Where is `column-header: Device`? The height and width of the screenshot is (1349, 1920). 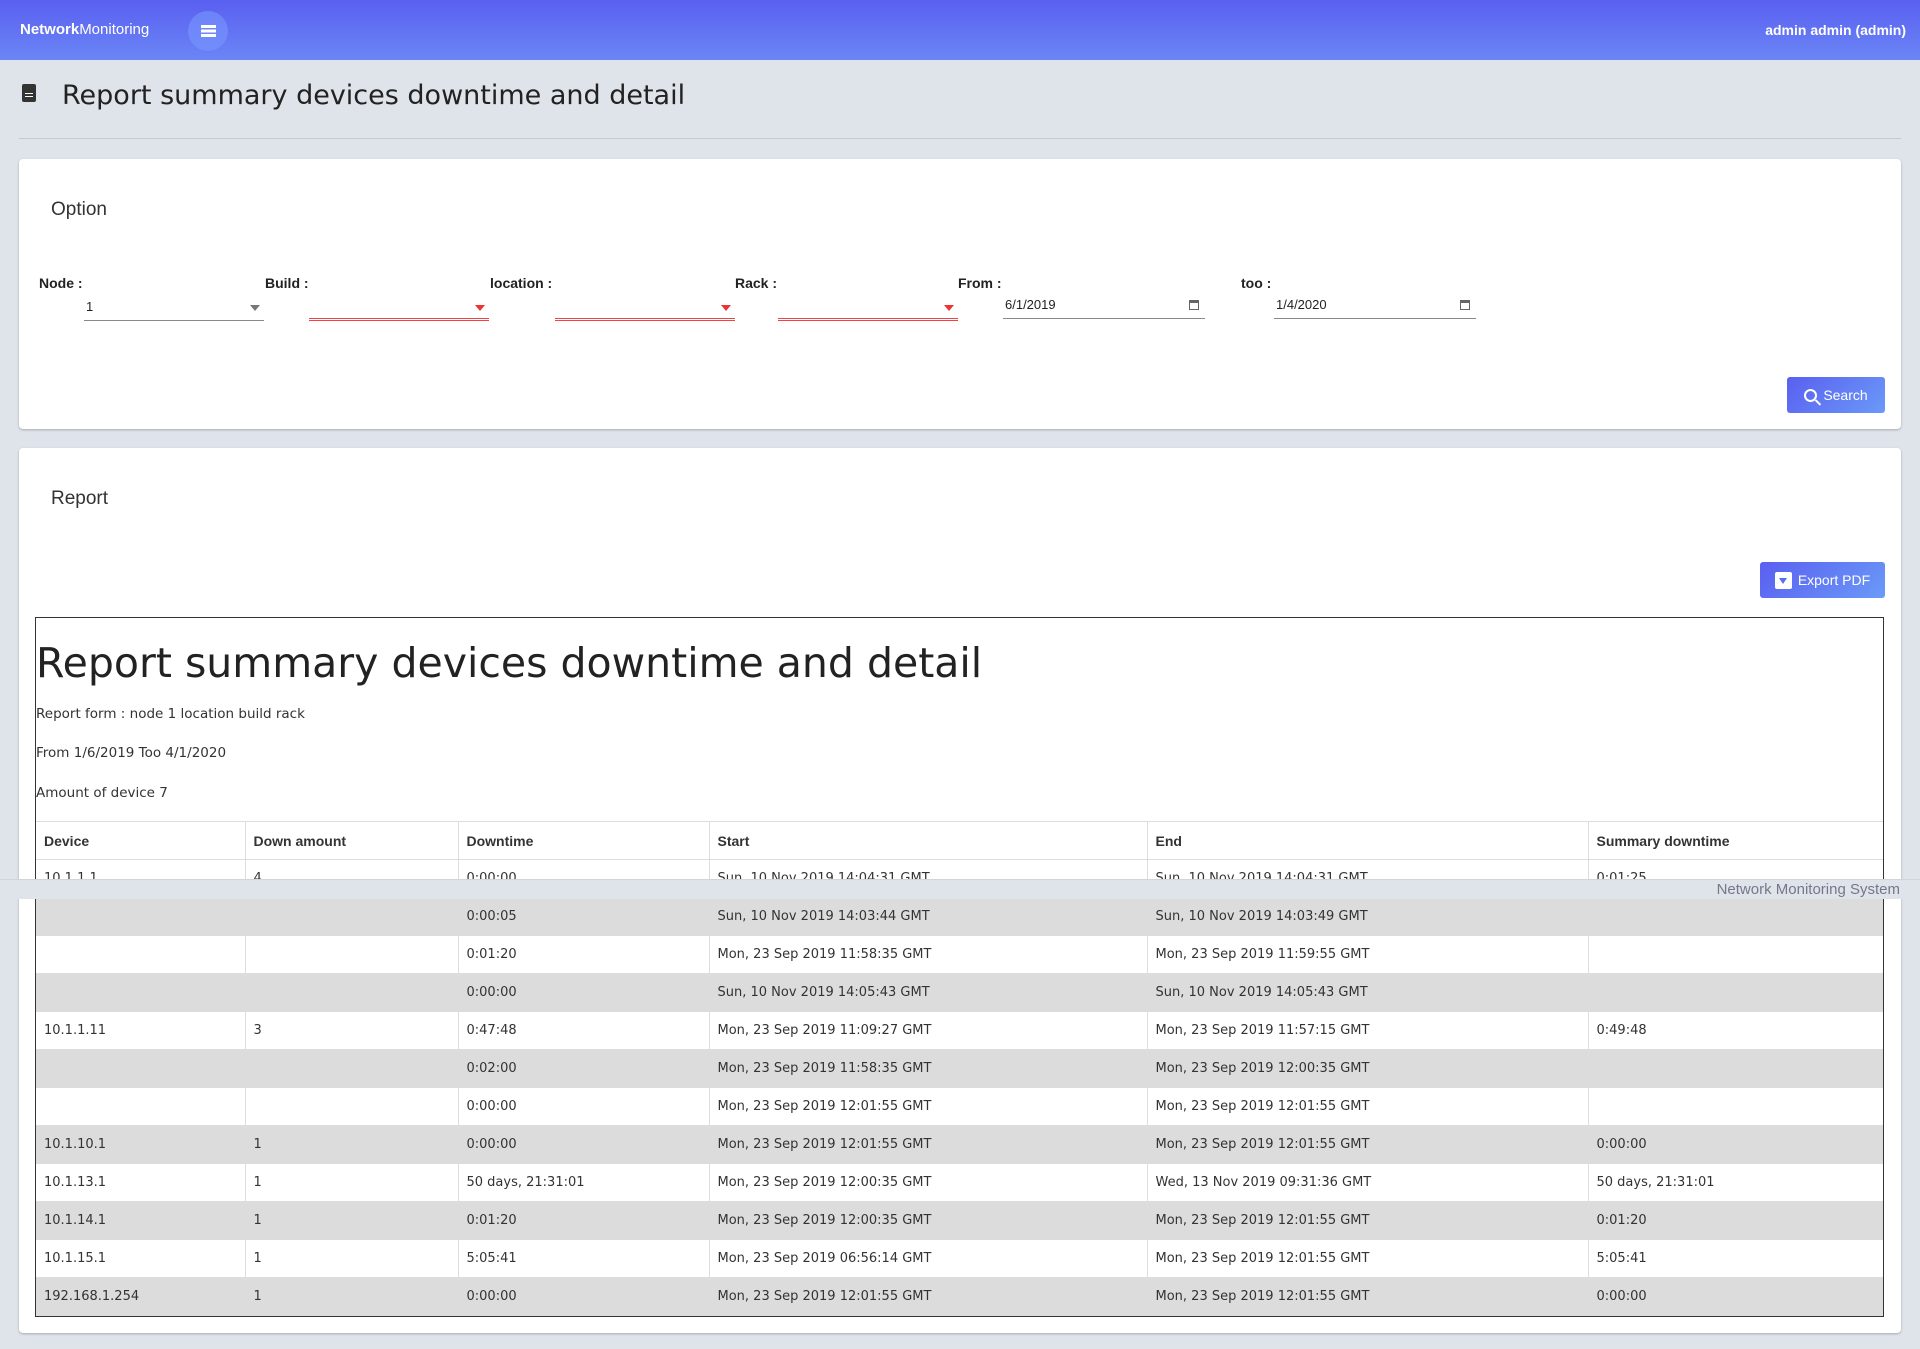 column-header: Device is located at coordinates (141, 840).